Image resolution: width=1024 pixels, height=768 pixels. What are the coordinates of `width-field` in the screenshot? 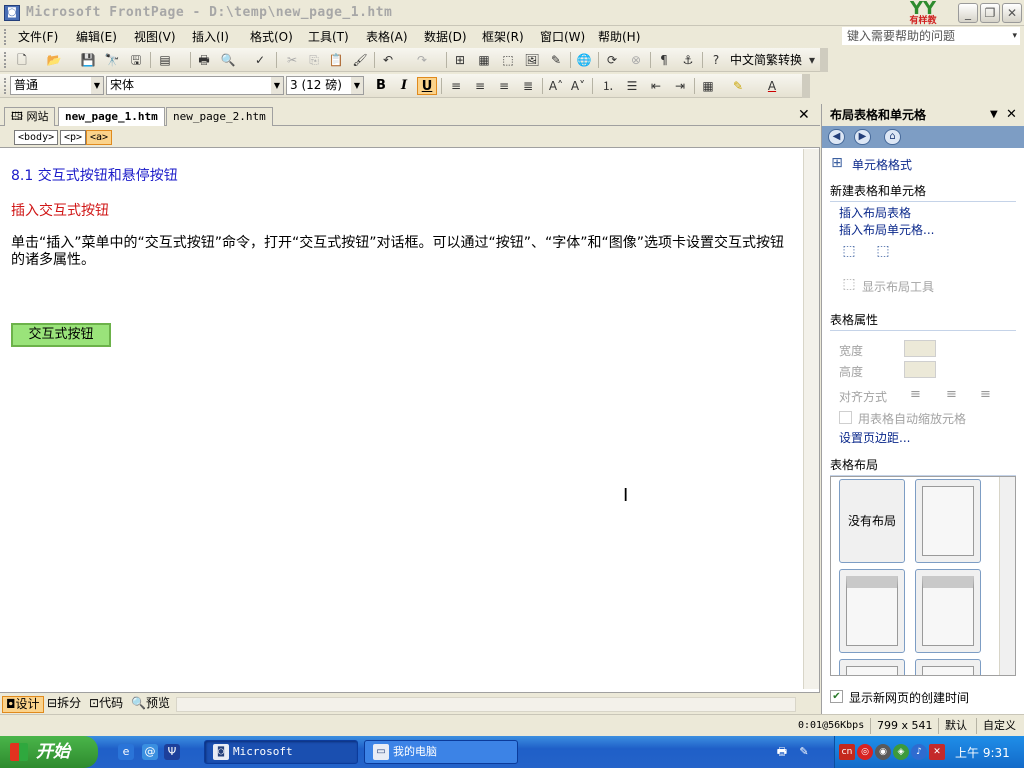 It's located at (920, 348).